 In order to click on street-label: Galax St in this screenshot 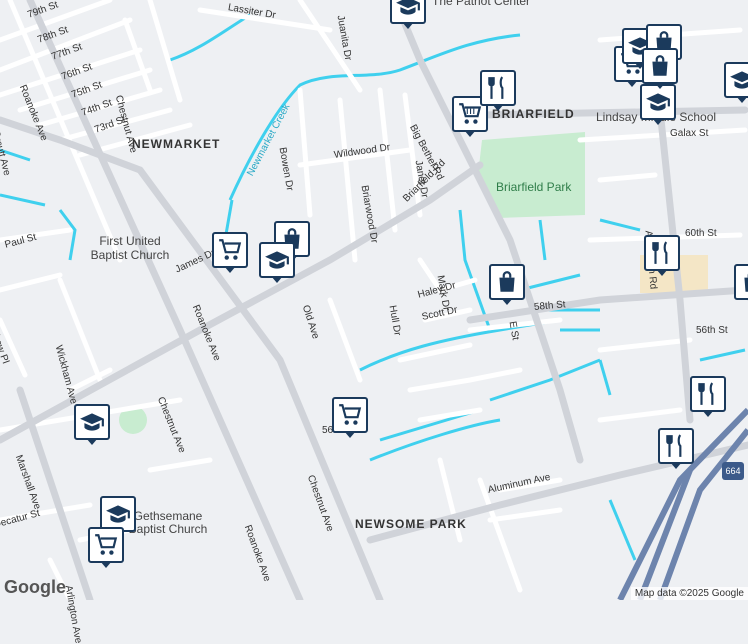, I will do `click(689, 133)`.